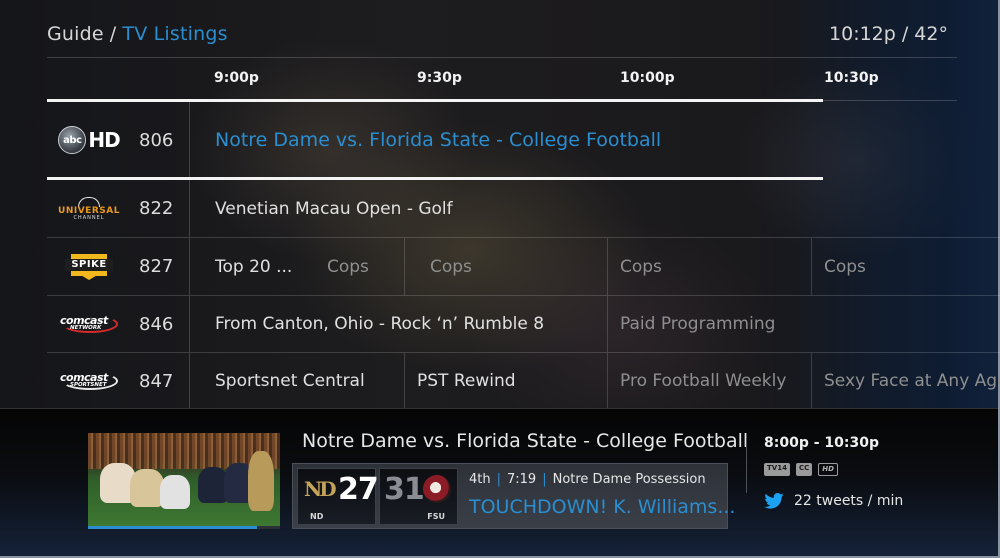 The width and height of the screenshot is (1000, 558). I want to click on comcast-network-logo: comcast NETWORK, so click(89, 324).